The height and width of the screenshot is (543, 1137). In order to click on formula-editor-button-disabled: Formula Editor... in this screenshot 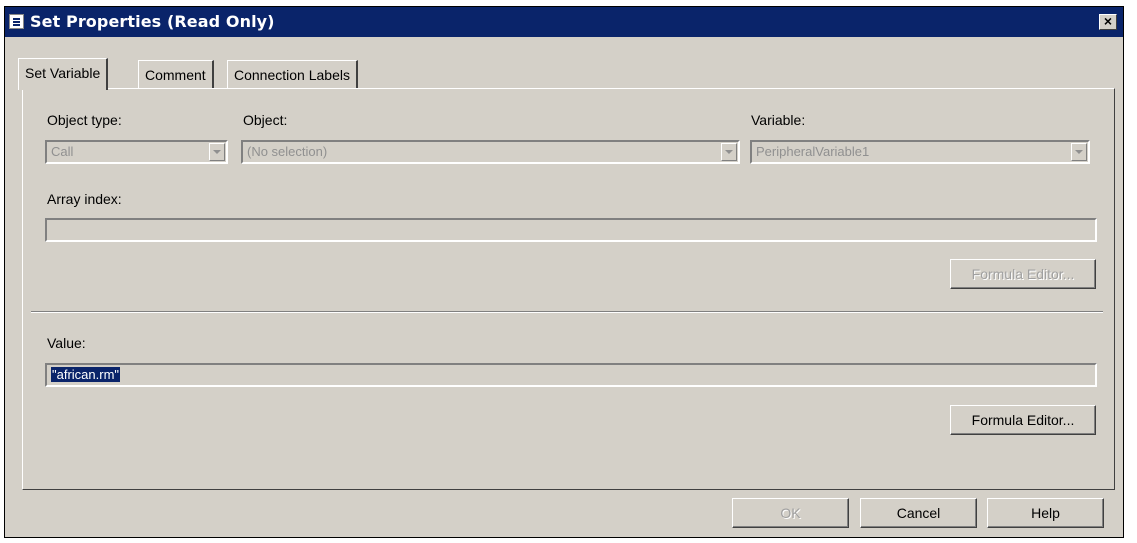, I will do `click(1023, 274)`.